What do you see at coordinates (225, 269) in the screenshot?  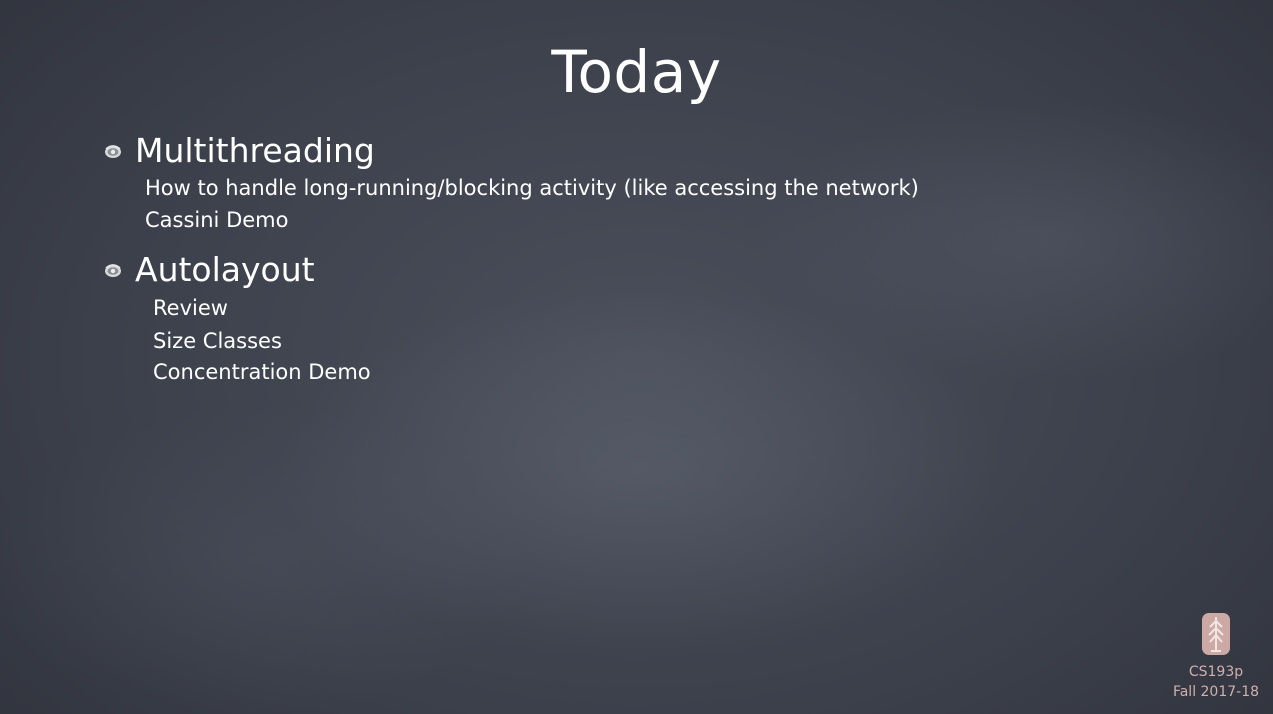 I see `bullet-label: Autolayout` at bounding box center [225, 269].